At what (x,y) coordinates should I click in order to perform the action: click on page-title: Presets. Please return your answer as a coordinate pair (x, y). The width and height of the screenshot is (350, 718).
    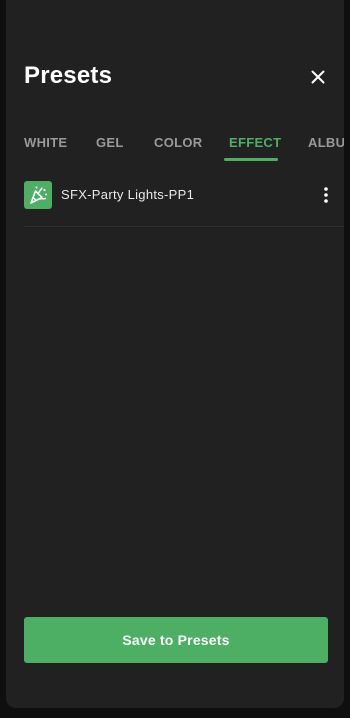
    Looking at the image, I should click on (68, 75).